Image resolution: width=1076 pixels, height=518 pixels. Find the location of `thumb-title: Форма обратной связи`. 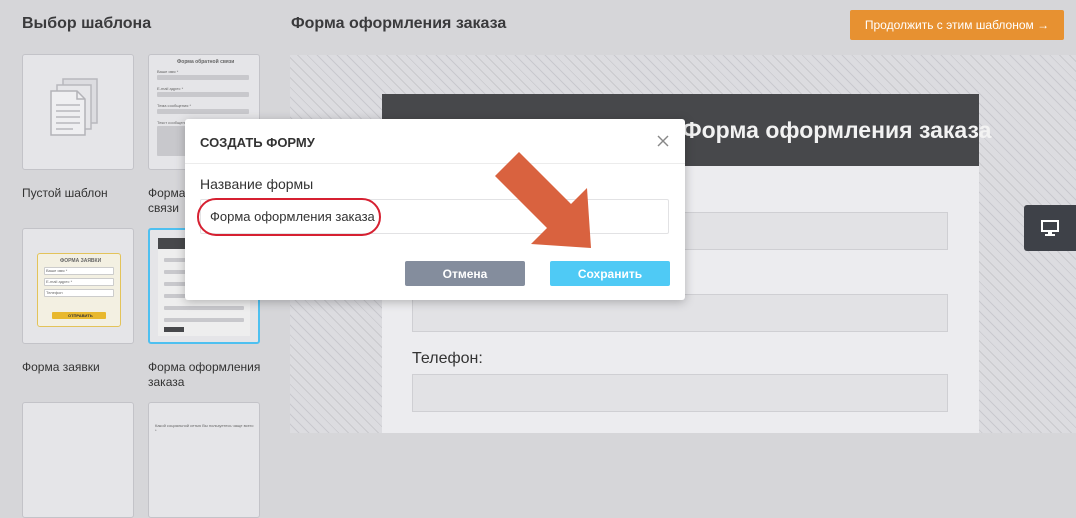

thumb-title: Форма обратной связи is located at coordinates (206, 62).